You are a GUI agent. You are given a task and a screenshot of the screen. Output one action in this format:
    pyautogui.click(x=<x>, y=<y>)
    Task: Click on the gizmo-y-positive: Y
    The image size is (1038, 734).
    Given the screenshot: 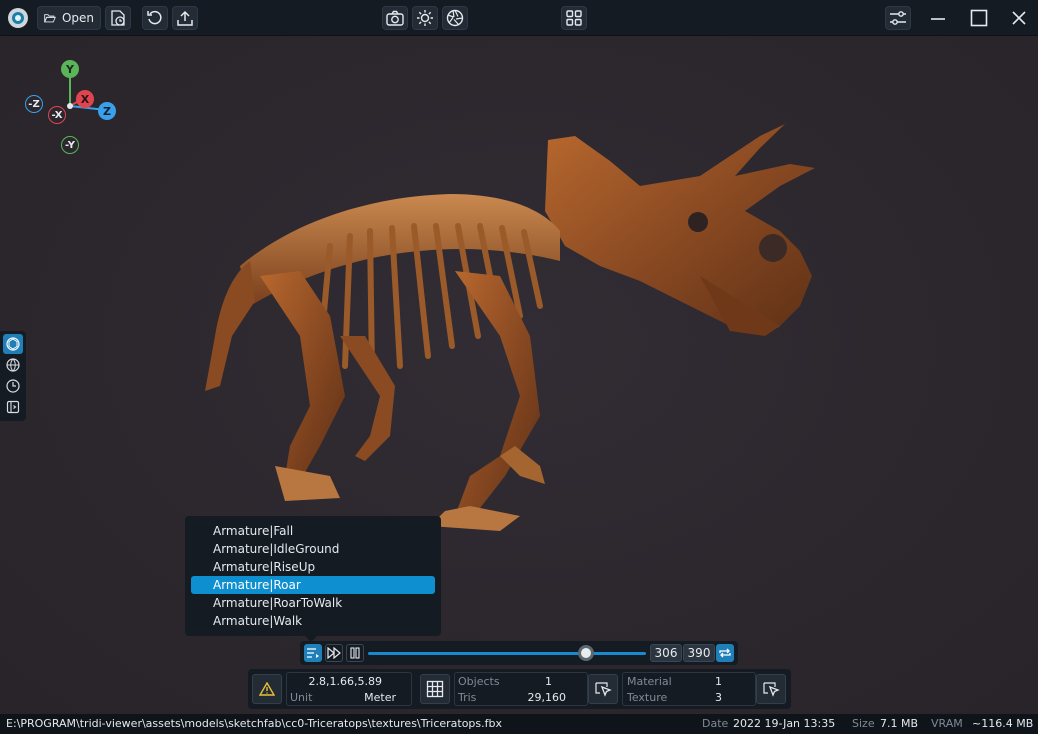 What is the action you would take?
    pyautogui.click(x=70, y=69)
    